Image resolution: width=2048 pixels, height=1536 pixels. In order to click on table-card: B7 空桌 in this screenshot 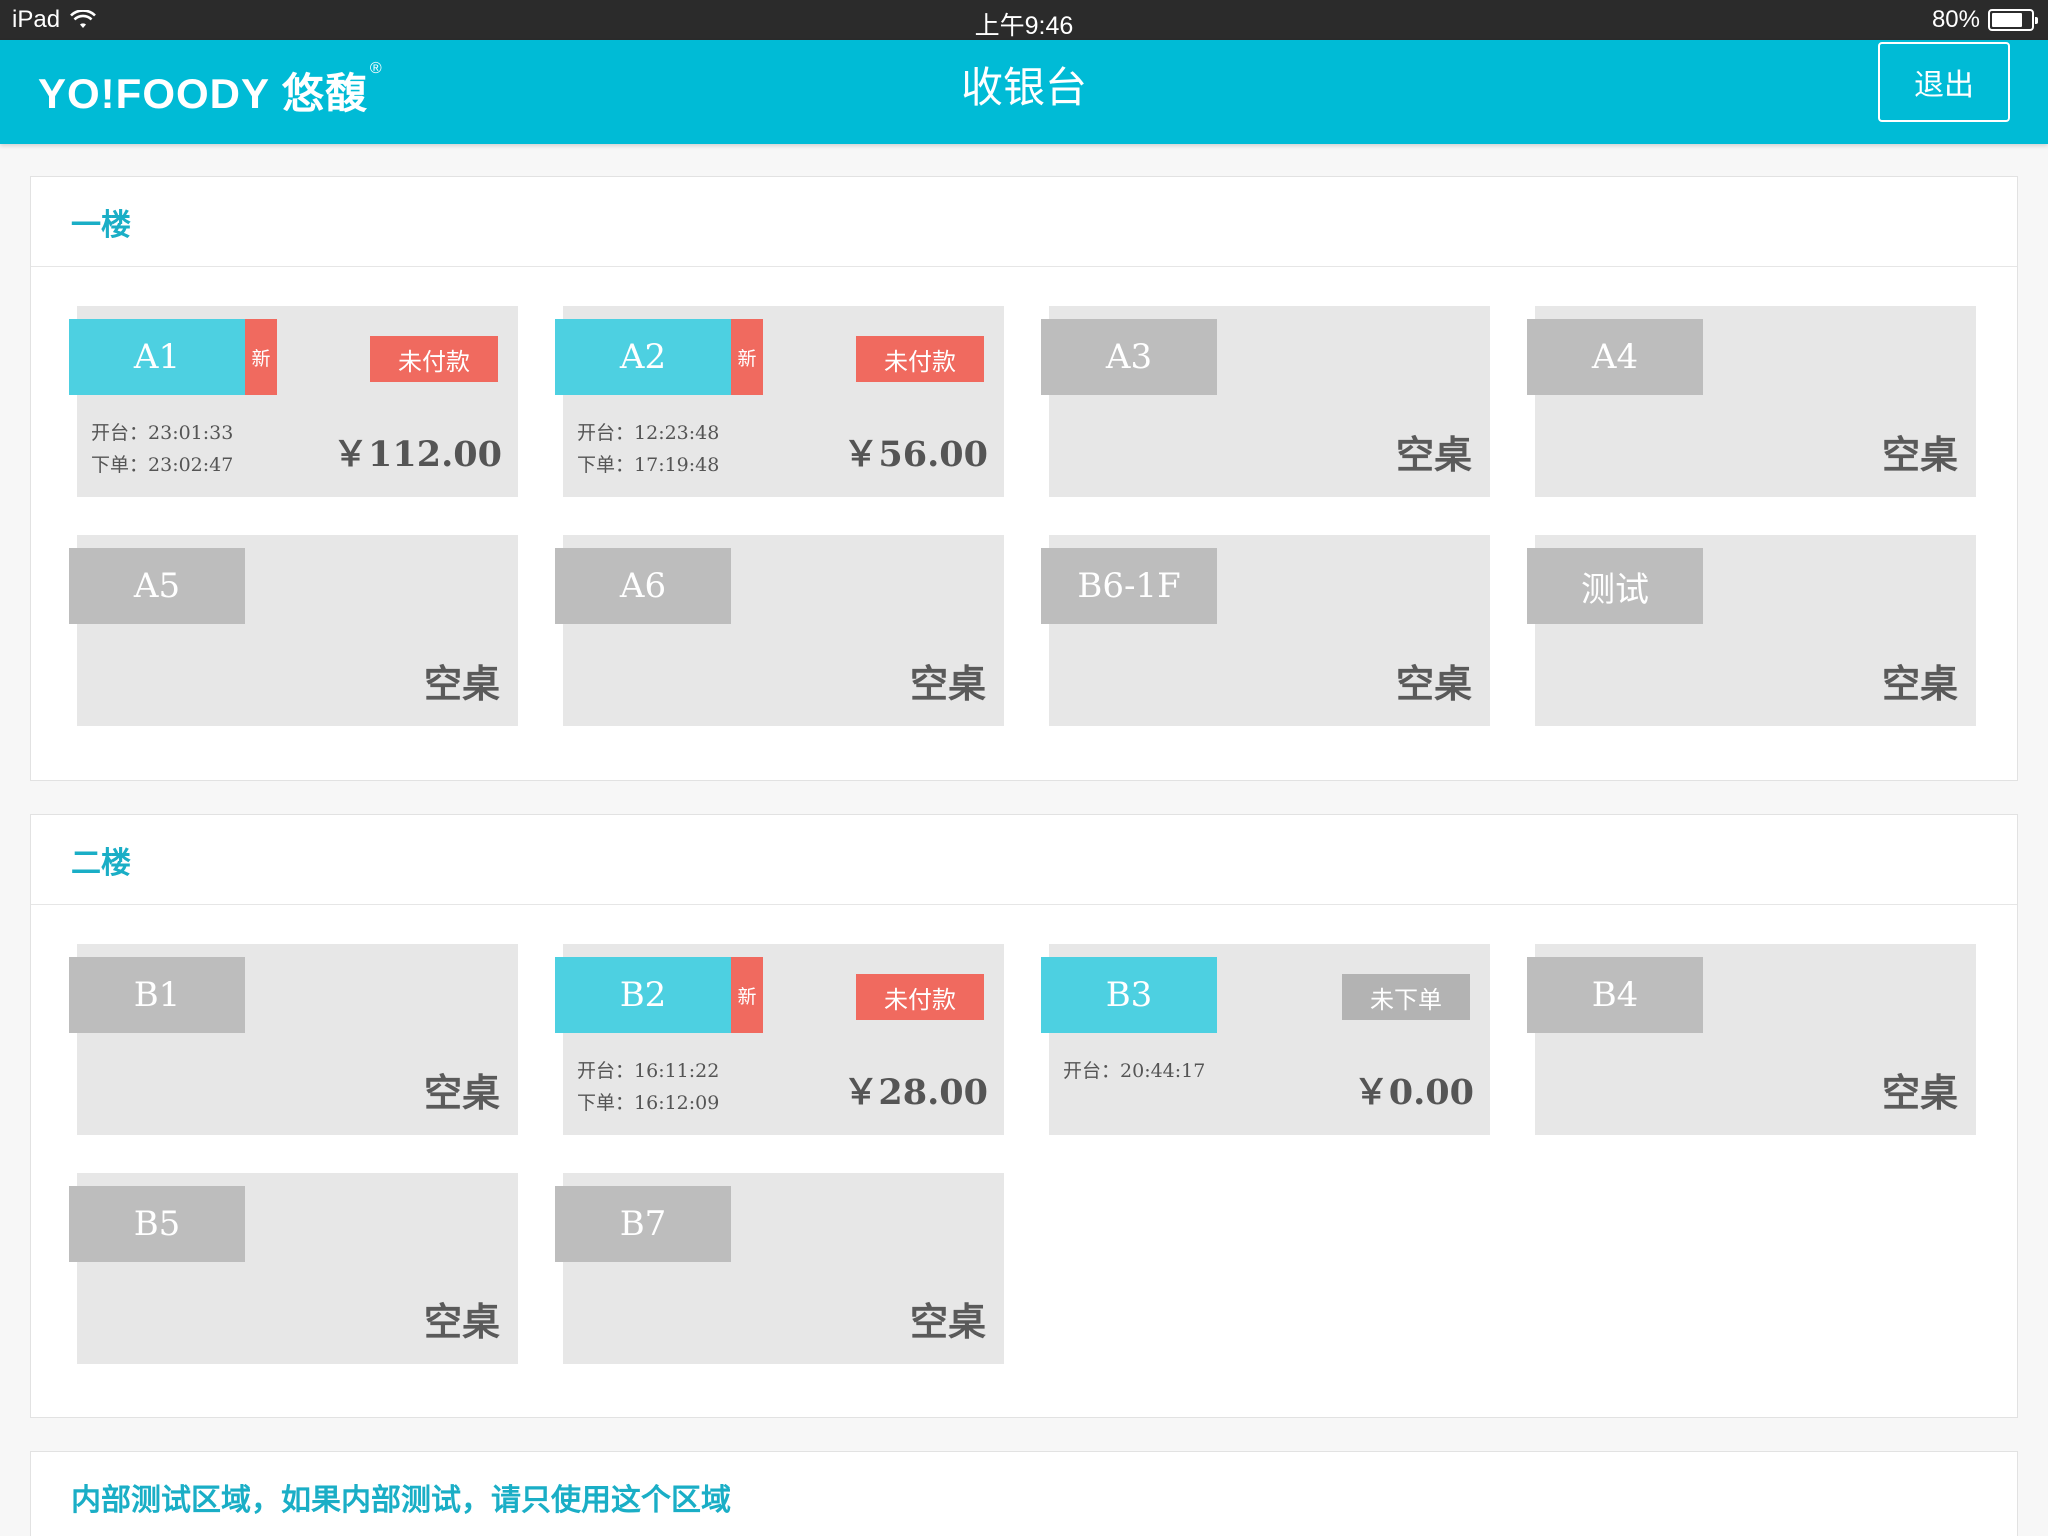, I will do `click(779, 1268)`.